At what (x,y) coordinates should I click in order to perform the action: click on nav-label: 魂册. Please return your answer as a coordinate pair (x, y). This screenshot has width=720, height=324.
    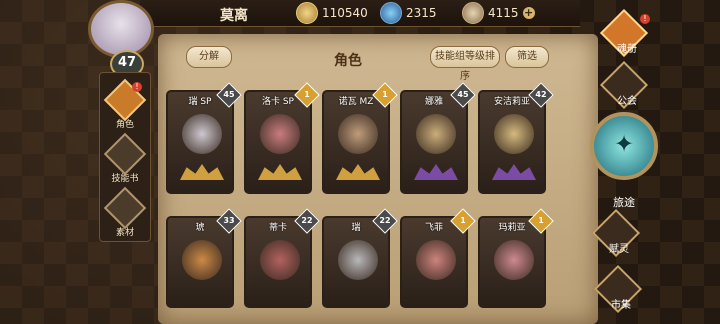
    Looking at the image, I should click on (627, 49).